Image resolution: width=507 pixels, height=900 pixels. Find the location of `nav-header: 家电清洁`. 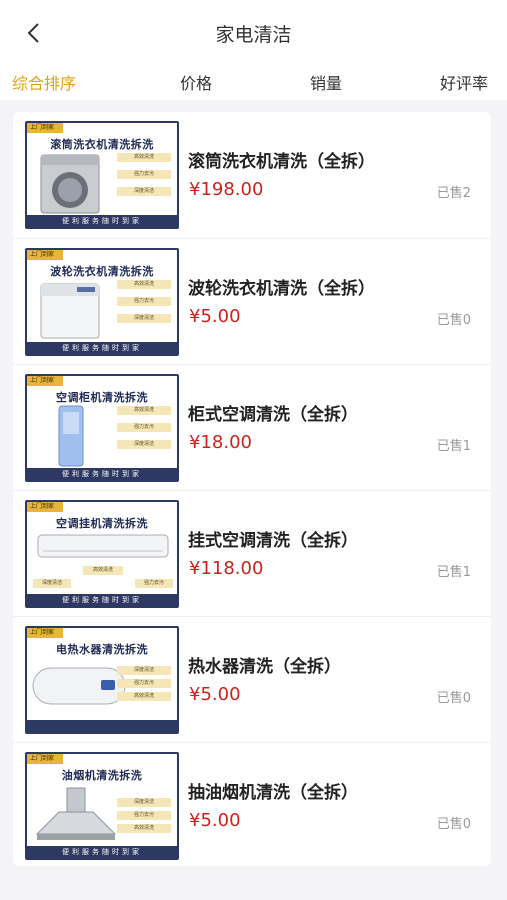

nav-header: 家电清洁 is located at coordinates (253, 30).